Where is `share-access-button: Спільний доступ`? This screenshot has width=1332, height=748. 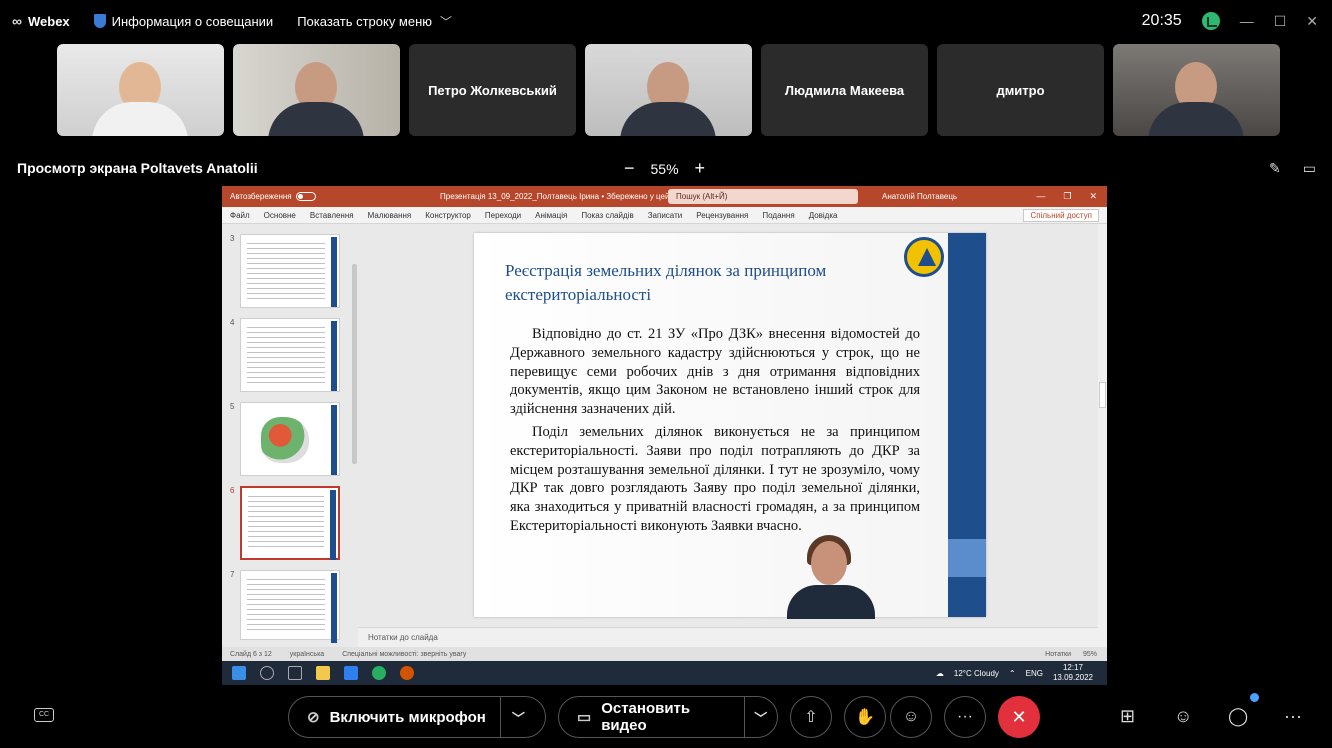 share-access-button: Спільний доступ is located at coordinates (1061, 215).